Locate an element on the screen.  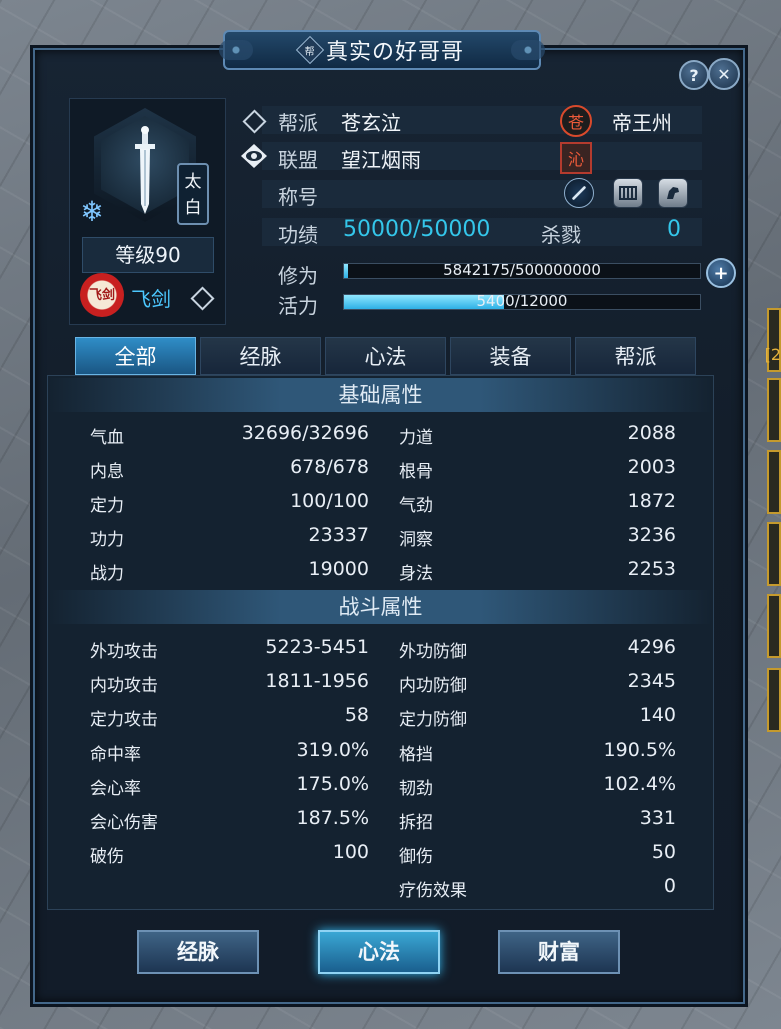
side-ui-text: [2 is located at coordinates (772, 354).